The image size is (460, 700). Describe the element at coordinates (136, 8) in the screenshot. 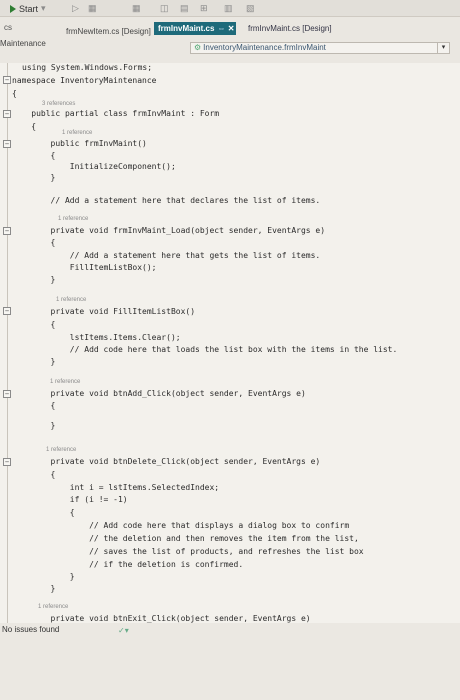

I see `toolbar-icon-3: ▦` at that location.